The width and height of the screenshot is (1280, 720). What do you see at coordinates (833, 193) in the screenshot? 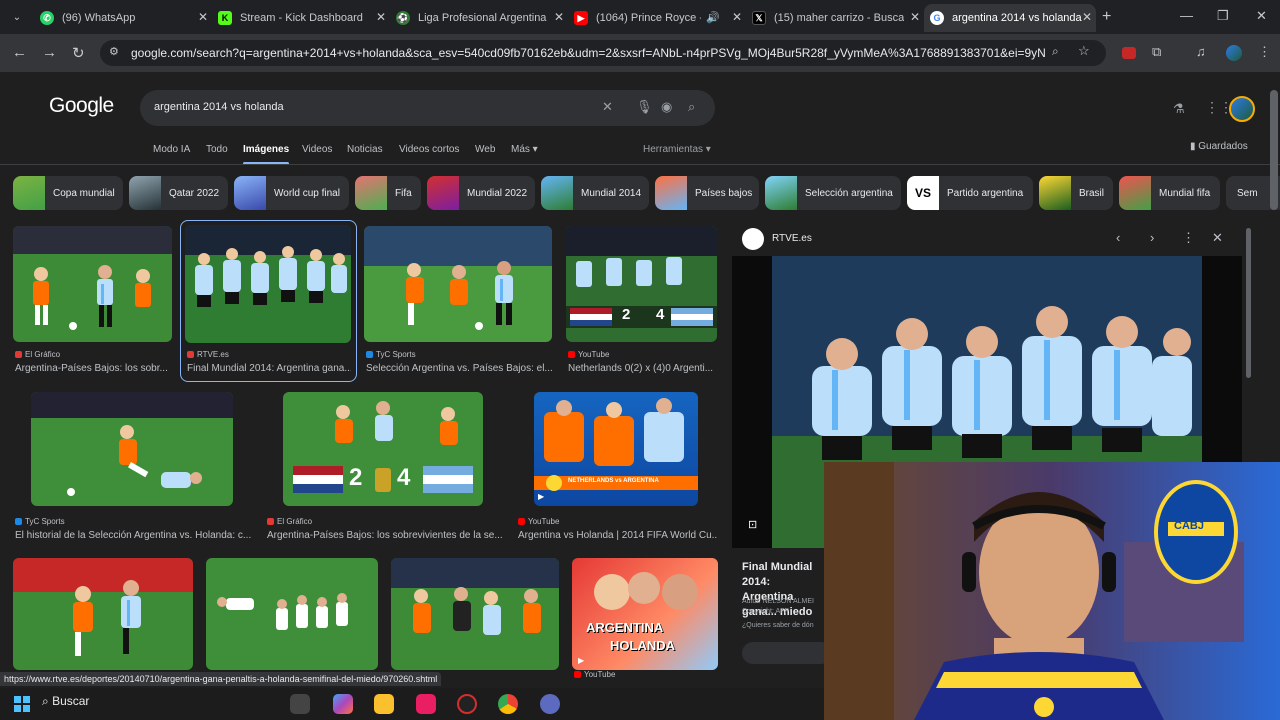
I see `chip-seleccion-argentina: Selección argentina` at bounding box center [833, 193].